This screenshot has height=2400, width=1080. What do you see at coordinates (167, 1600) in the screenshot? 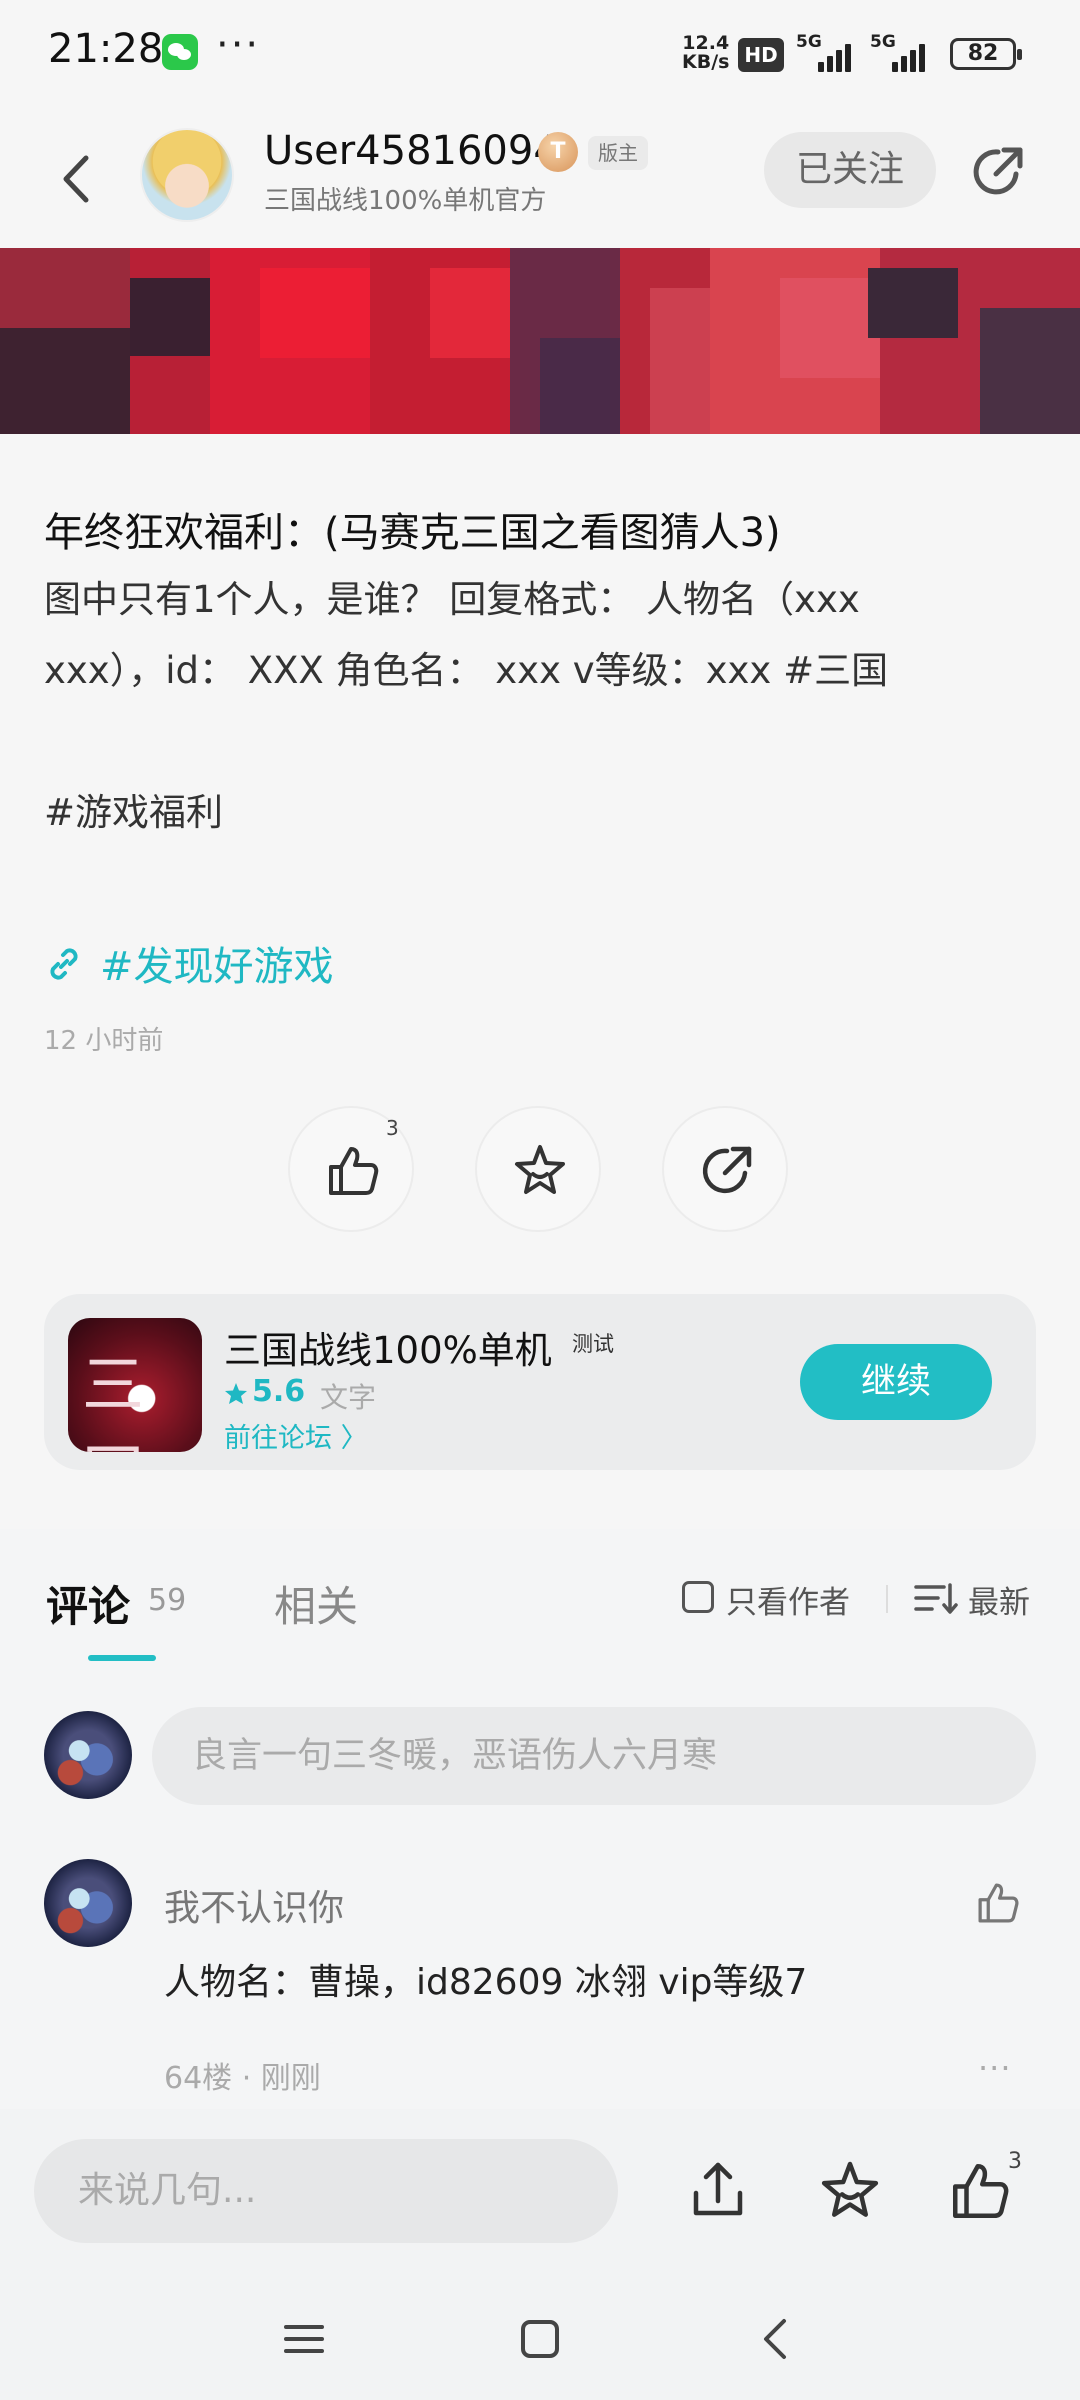
I see `comments-count: 59` at bounding box center [167, 1600].